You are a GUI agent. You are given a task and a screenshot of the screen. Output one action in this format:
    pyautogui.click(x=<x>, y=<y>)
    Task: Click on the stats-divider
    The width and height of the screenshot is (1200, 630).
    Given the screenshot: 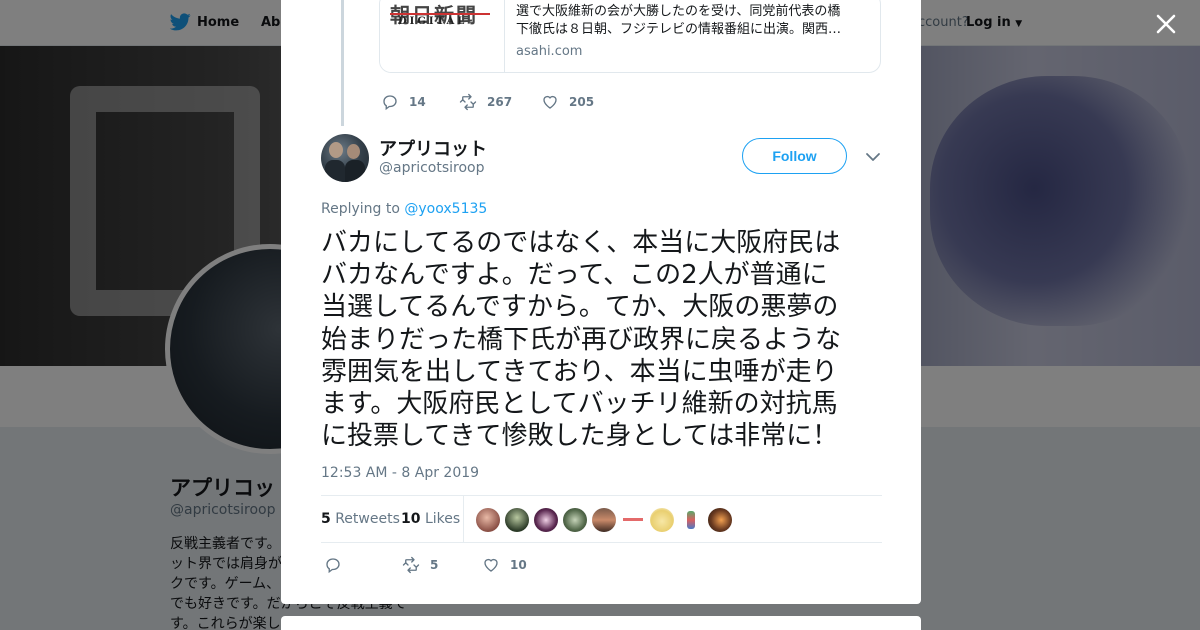 What is the action you would take?
    pyautogui.click(x=463, y=519)
    